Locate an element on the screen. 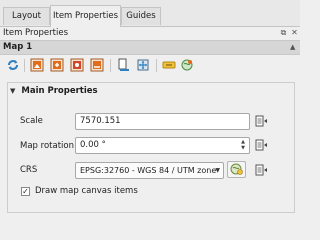 The width and height of the screenshot is (320, 240). map-item-toolbar is located at coordinates (150, 66).